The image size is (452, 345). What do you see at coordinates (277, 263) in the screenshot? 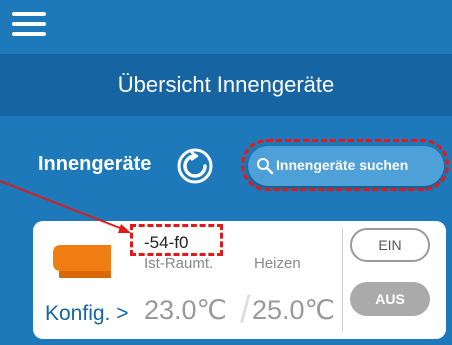
I see `mode-label: Heizen` at bounding box center [277, 263].